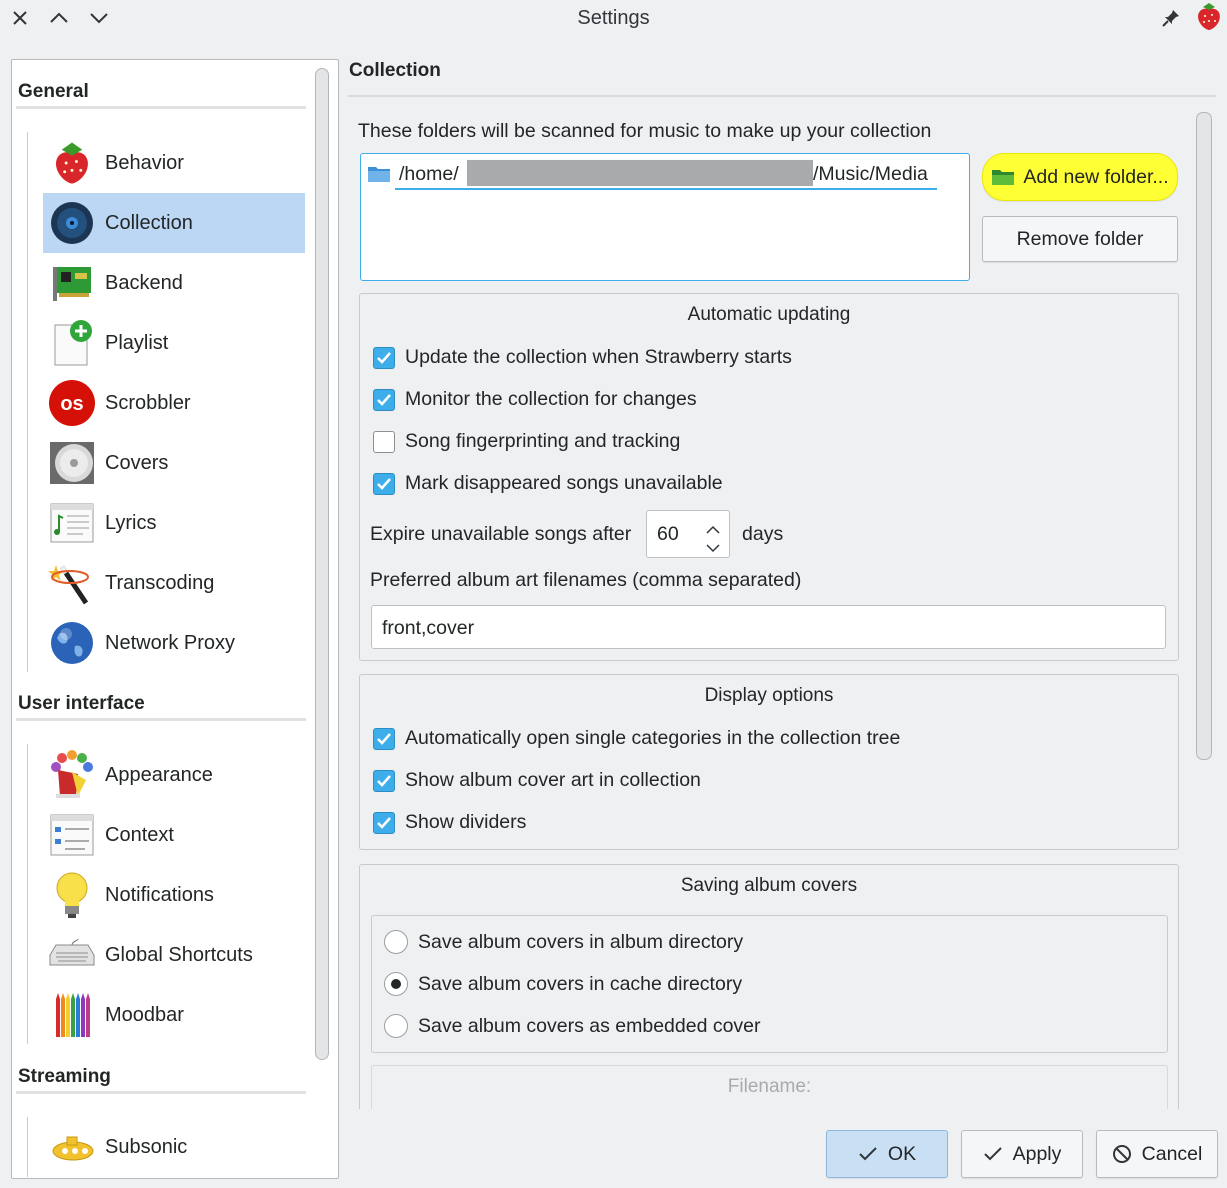 The image size is (1227, 1188). I want to click on sidebar-item-network-proxy: Network Proxy, so click(174, 643).